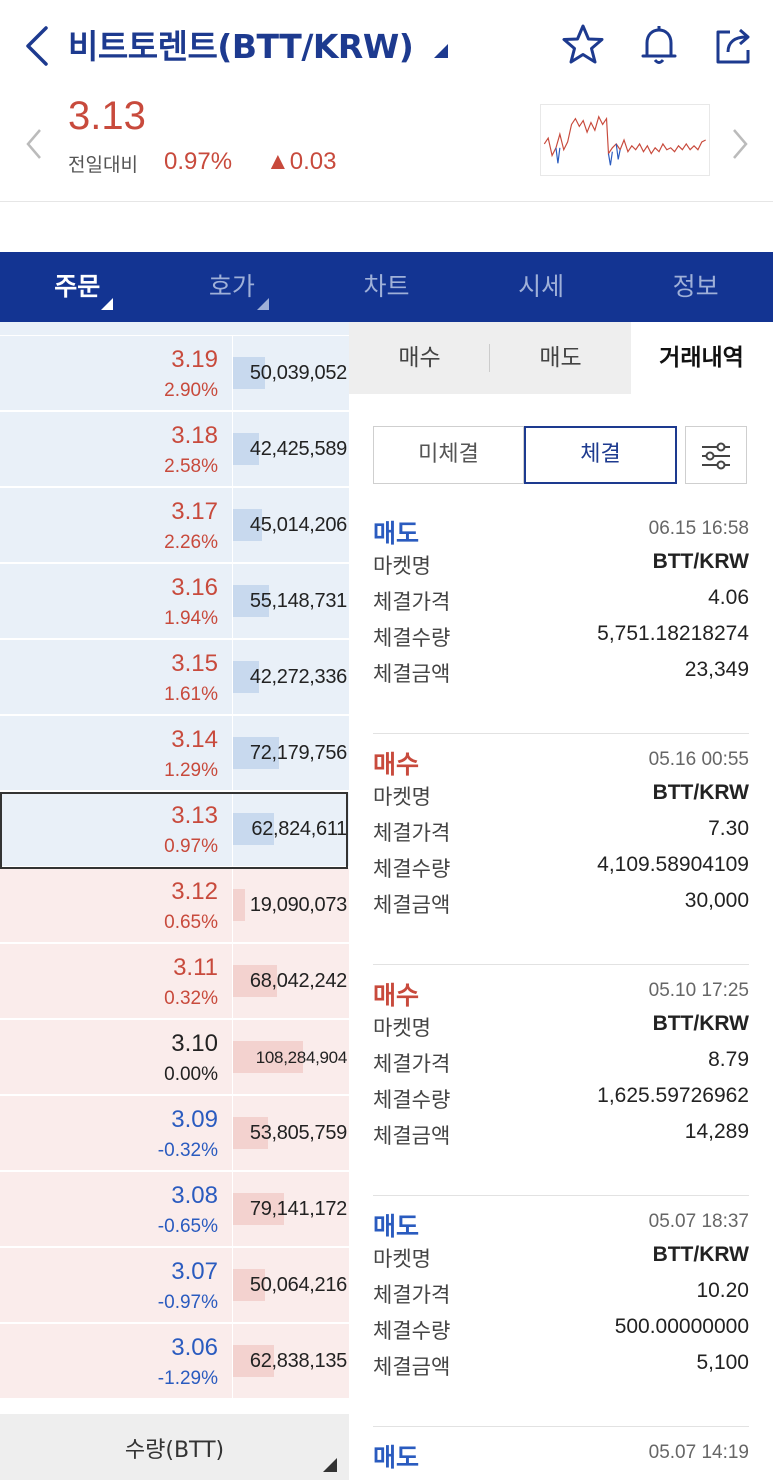  What do you see at coordinates (298, 525) in the screenshot?
I see `orderbook-quantity: 45,014,206` at bounding box center [298, 525].